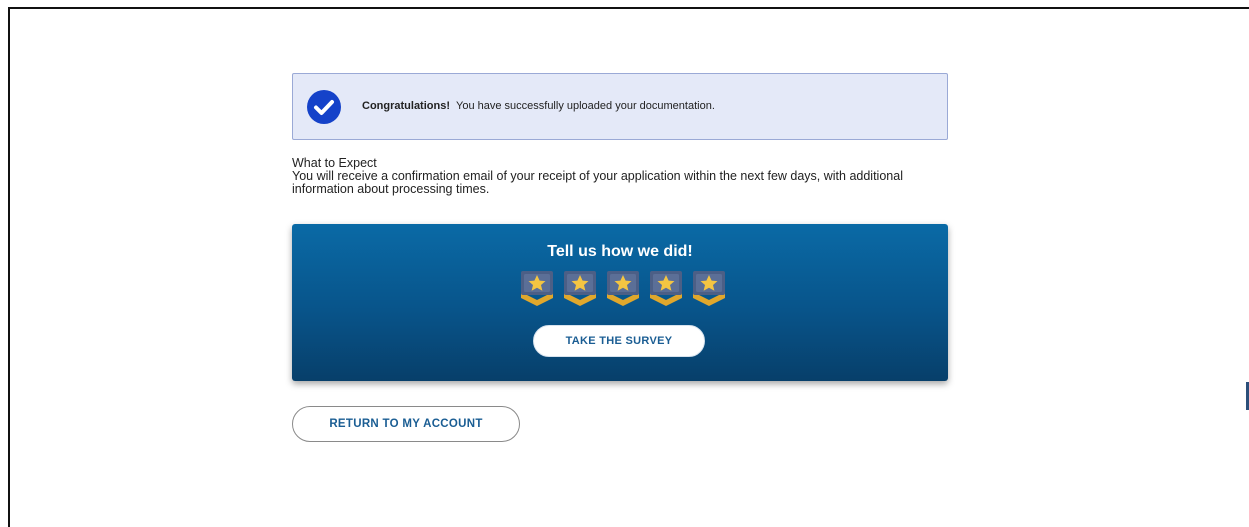 Image resolution: width=1249 pixels, height=527 pixels. I want to click on rating-badges, so click(623, 288).